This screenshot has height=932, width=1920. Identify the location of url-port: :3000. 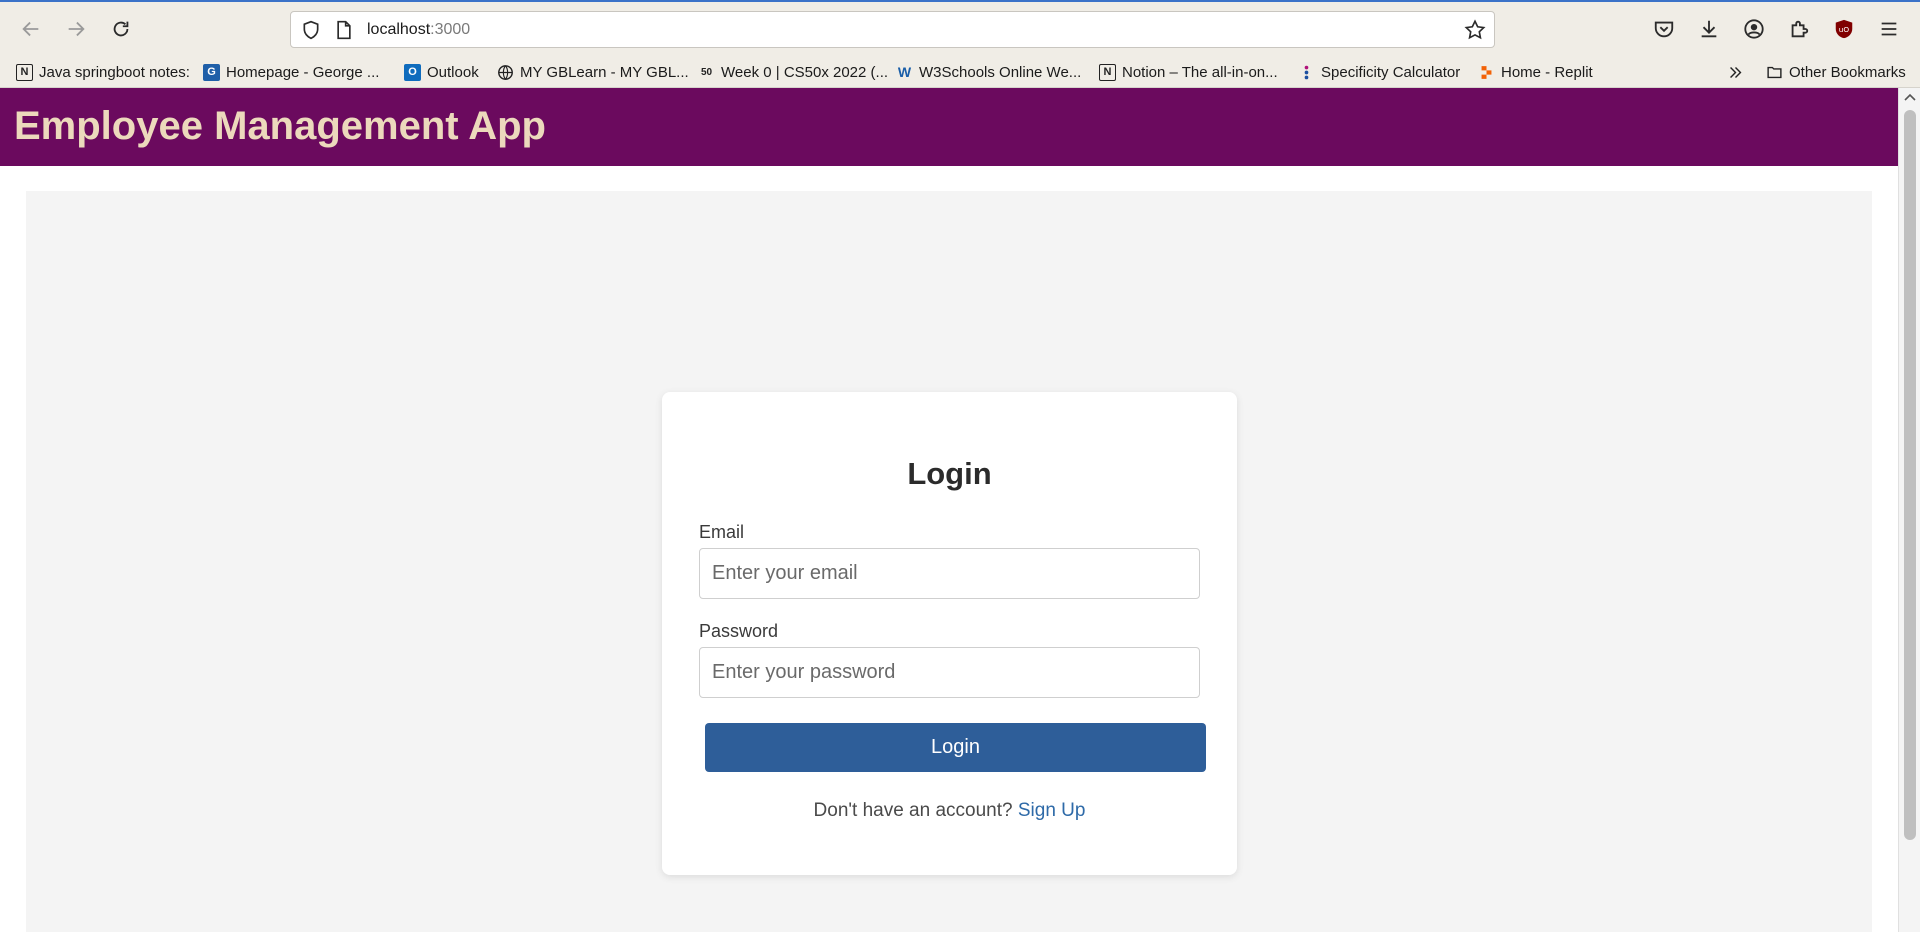
(450, 29).